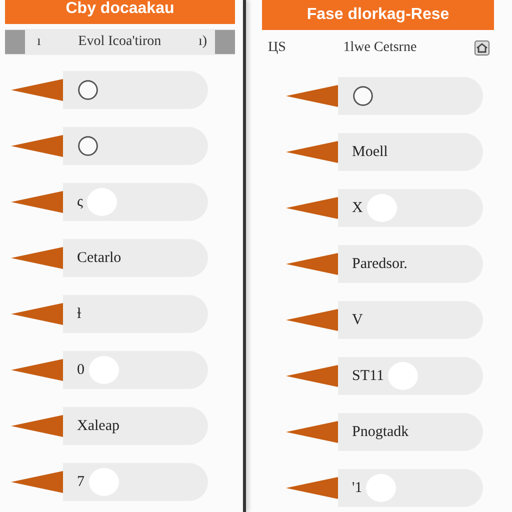  Describe the element at coordinates (135, 426) in the screenshot. I see `list-item: Xaleap` at that location.